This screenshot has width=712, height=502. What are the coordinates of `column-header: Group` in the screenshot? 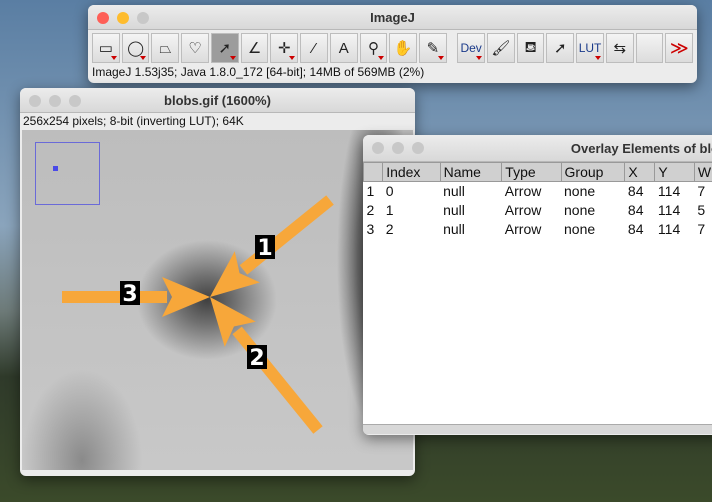 It's located at (593, 172).